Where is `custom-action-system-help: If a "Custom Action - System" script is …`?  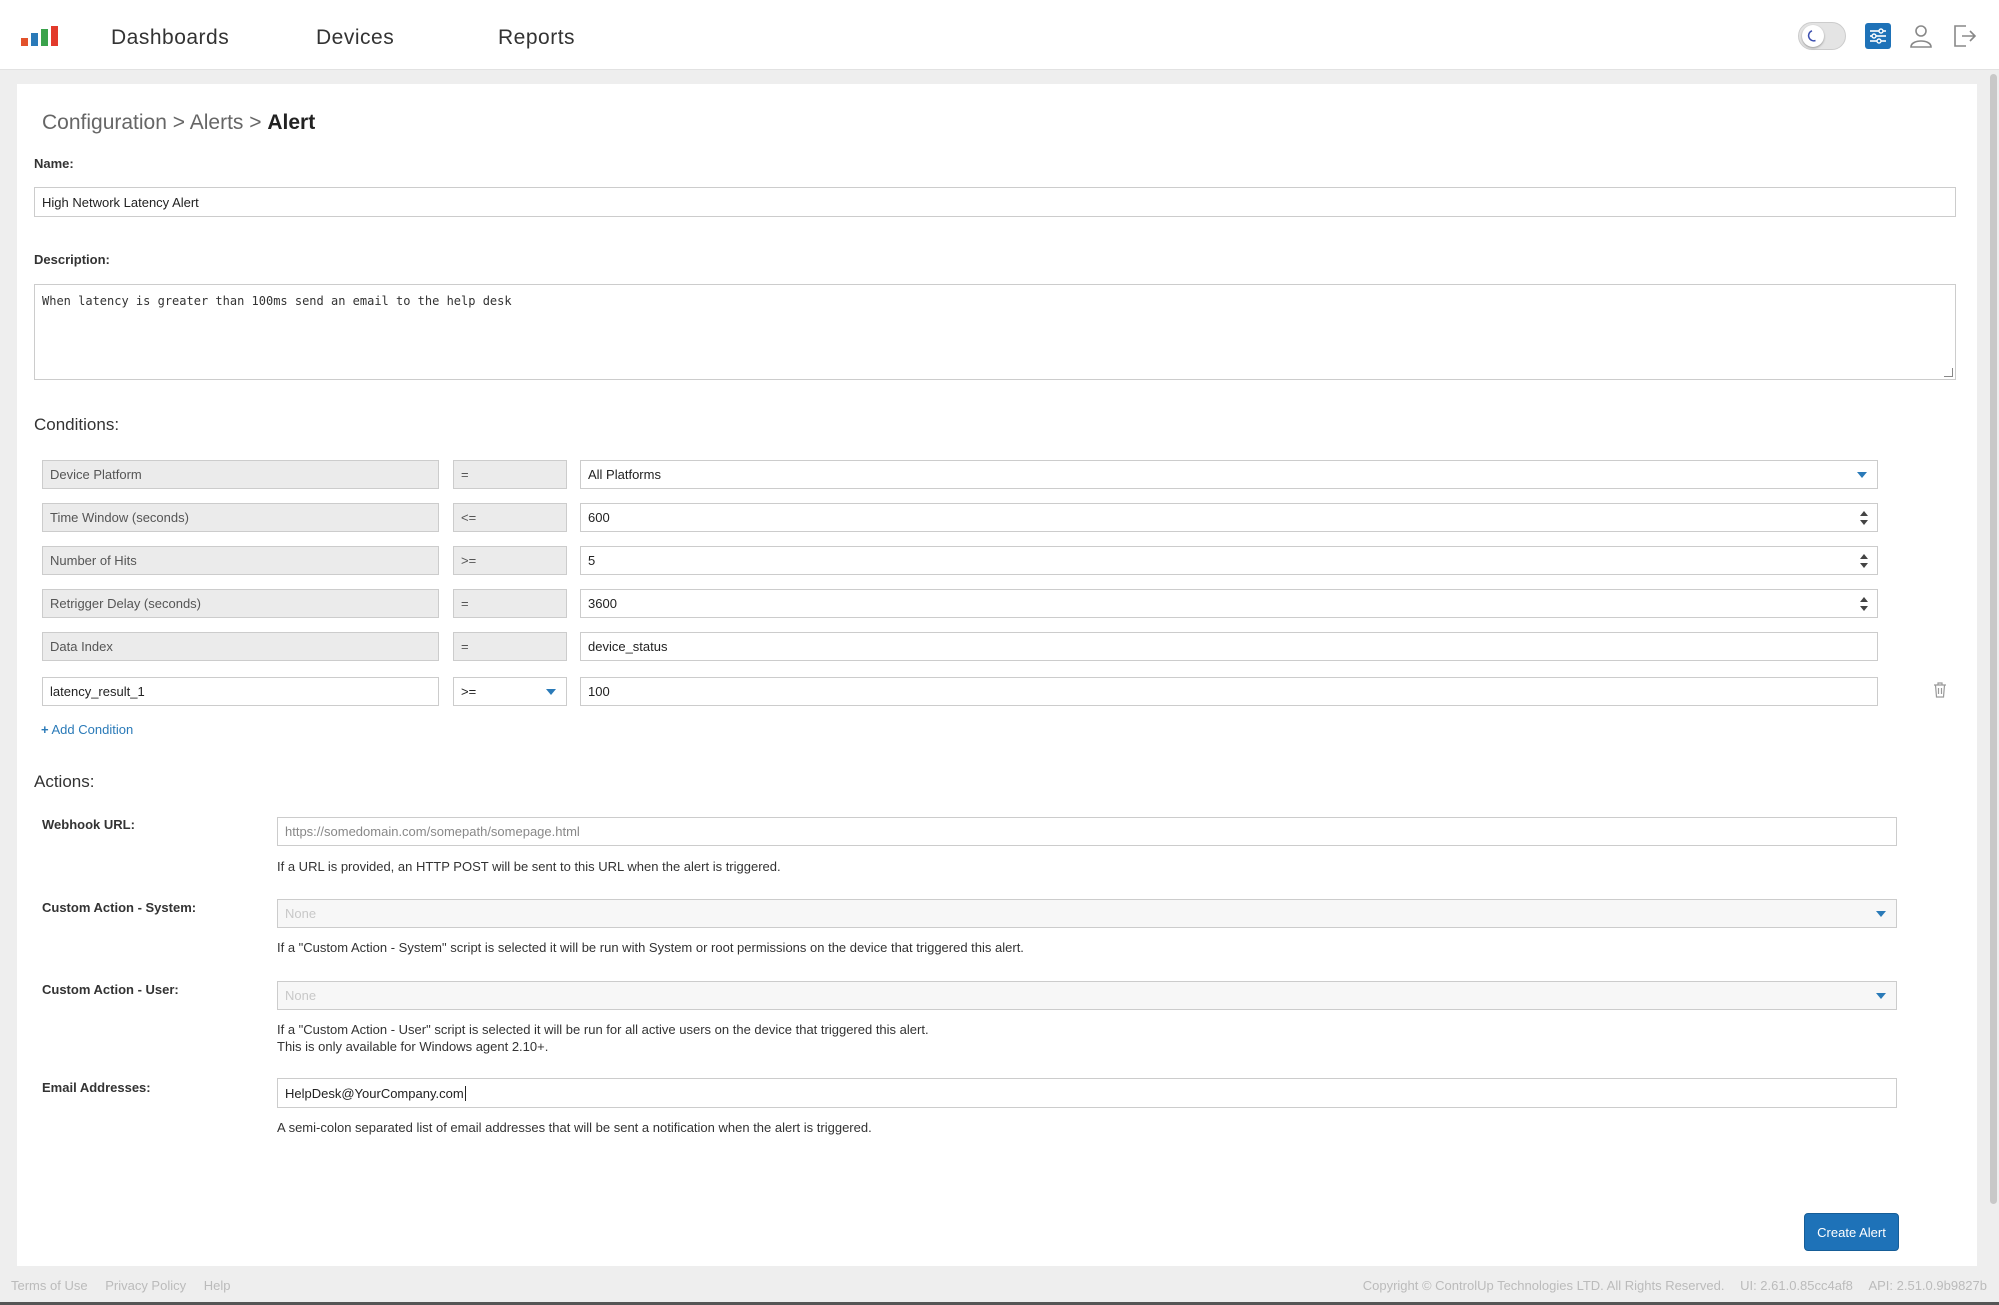
custom-action-system-help: If a "Custom Action - System" script is … is located at coordinates (650, 947).